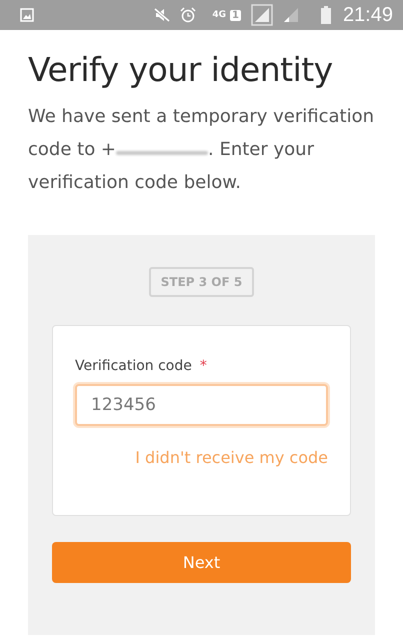 This screenshot has height=640, width=403. Describe the element at coordinates (325, 15) in the screenshot. I see `battery-icon` at that location.